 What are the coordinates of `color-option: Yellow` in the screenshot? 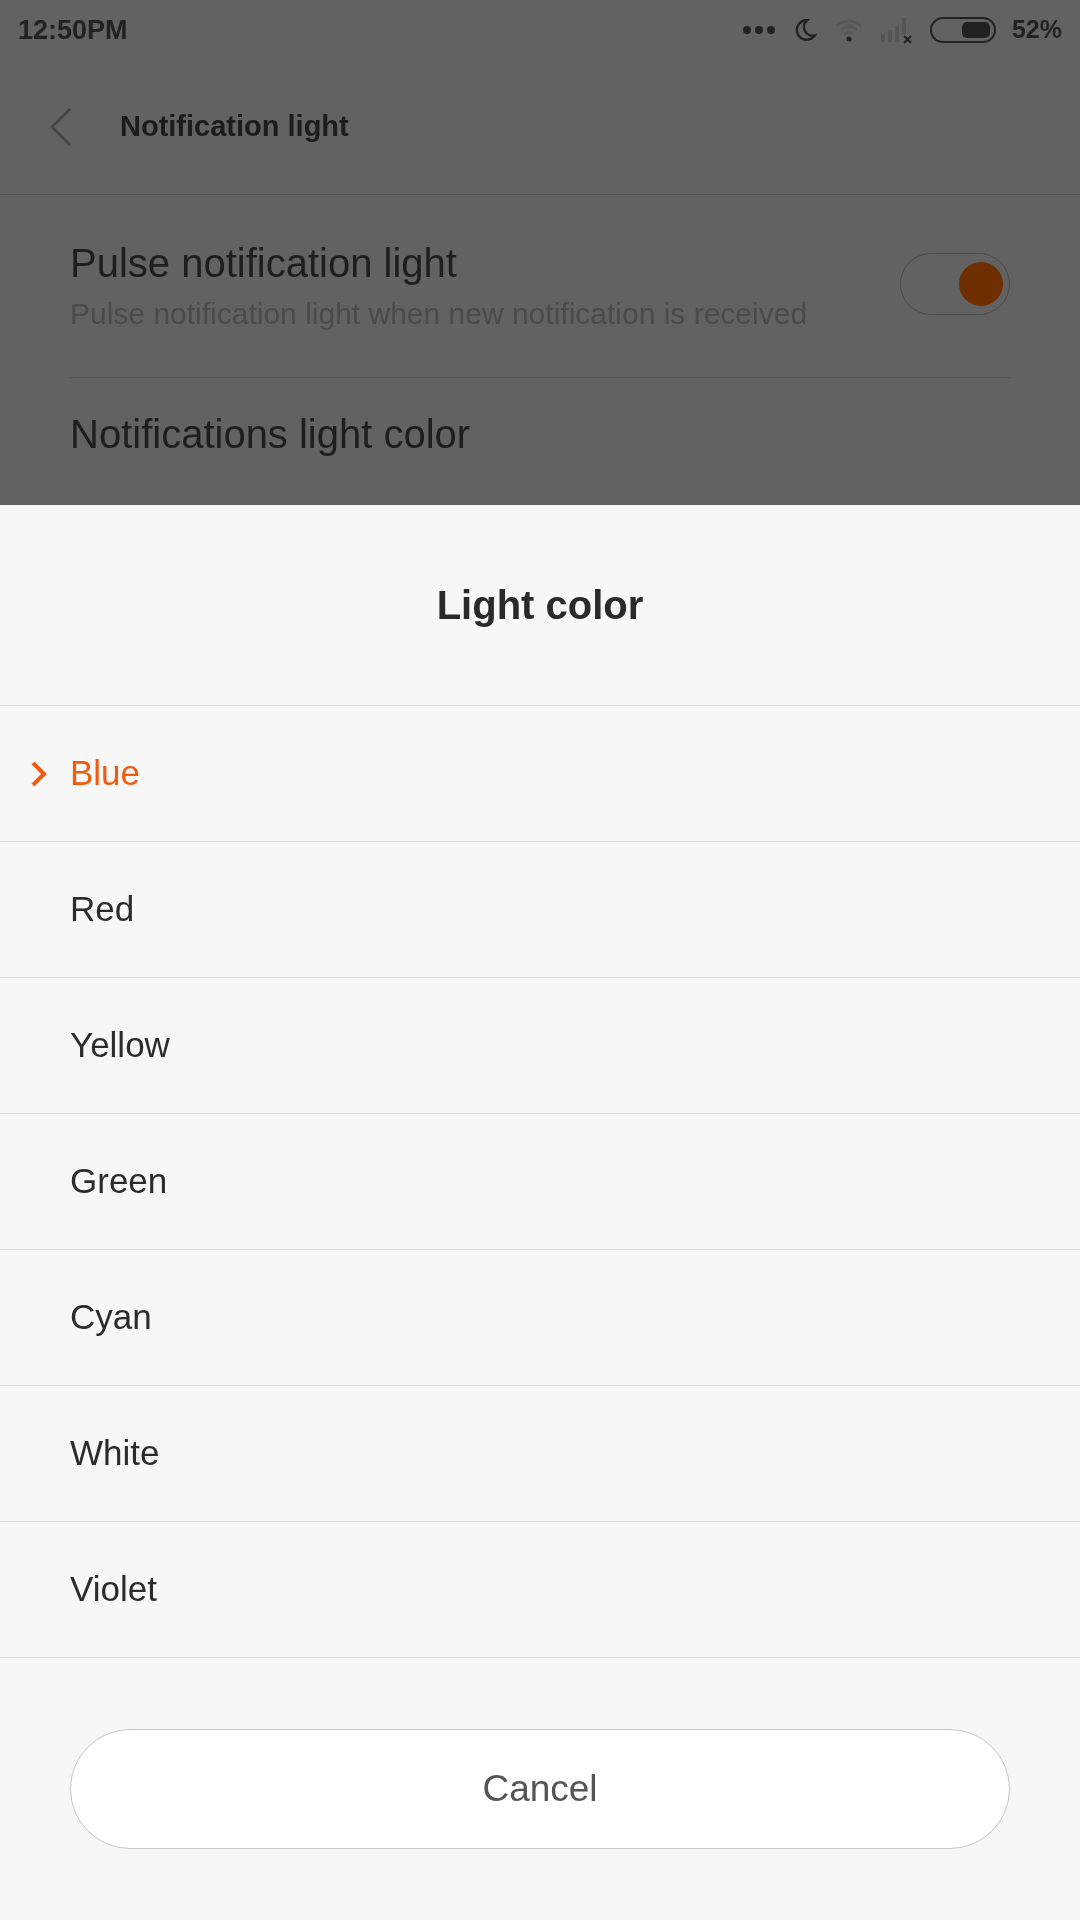 It's located at (540, 1046).